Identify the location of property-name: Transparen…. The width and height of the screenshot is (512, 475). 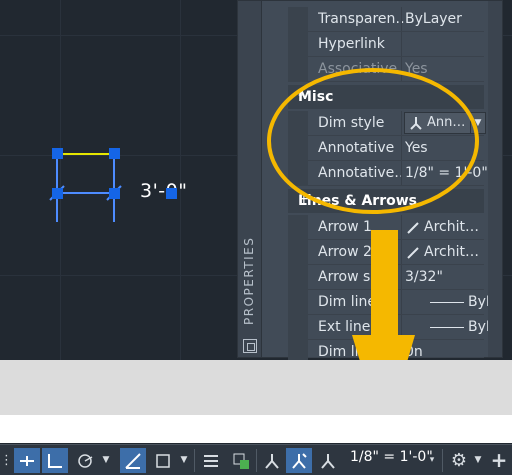
(361, 19).